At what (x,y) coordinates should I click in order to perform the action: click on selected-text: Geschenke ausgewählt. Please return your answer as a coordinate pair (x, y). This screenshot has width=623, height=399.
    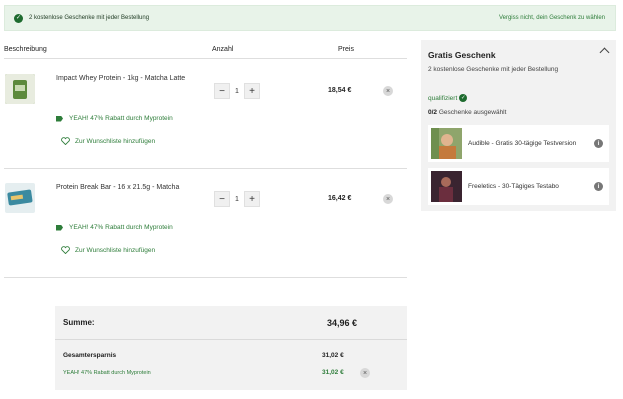
    Looking at the image, I should click on (472, 112).